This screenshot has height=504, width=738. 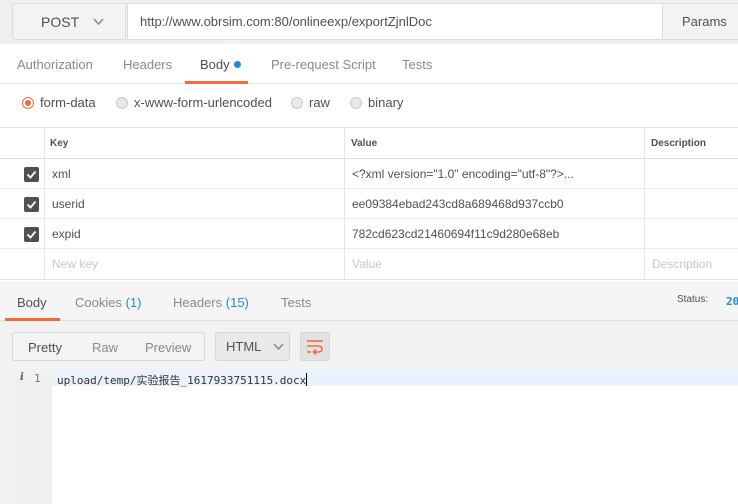 I want to click on table-row: expid 782cd623cd21460694f11c9d280e68eb, so click(x=369, y=234).